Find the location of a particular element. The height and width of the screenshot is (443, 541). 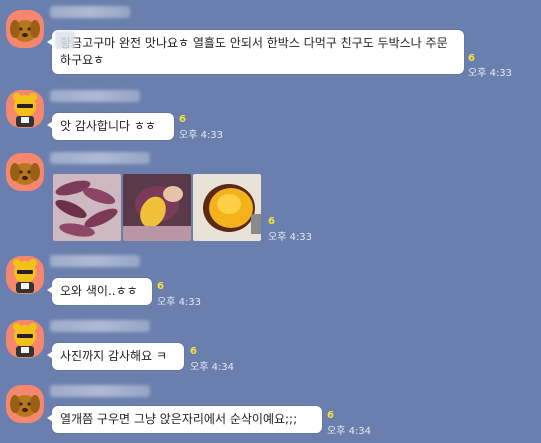

chat-bubble: 열개쯤 구우면 그냥 앉은자리에서 순삭이예요;;; is located at coordinates (184, 419).